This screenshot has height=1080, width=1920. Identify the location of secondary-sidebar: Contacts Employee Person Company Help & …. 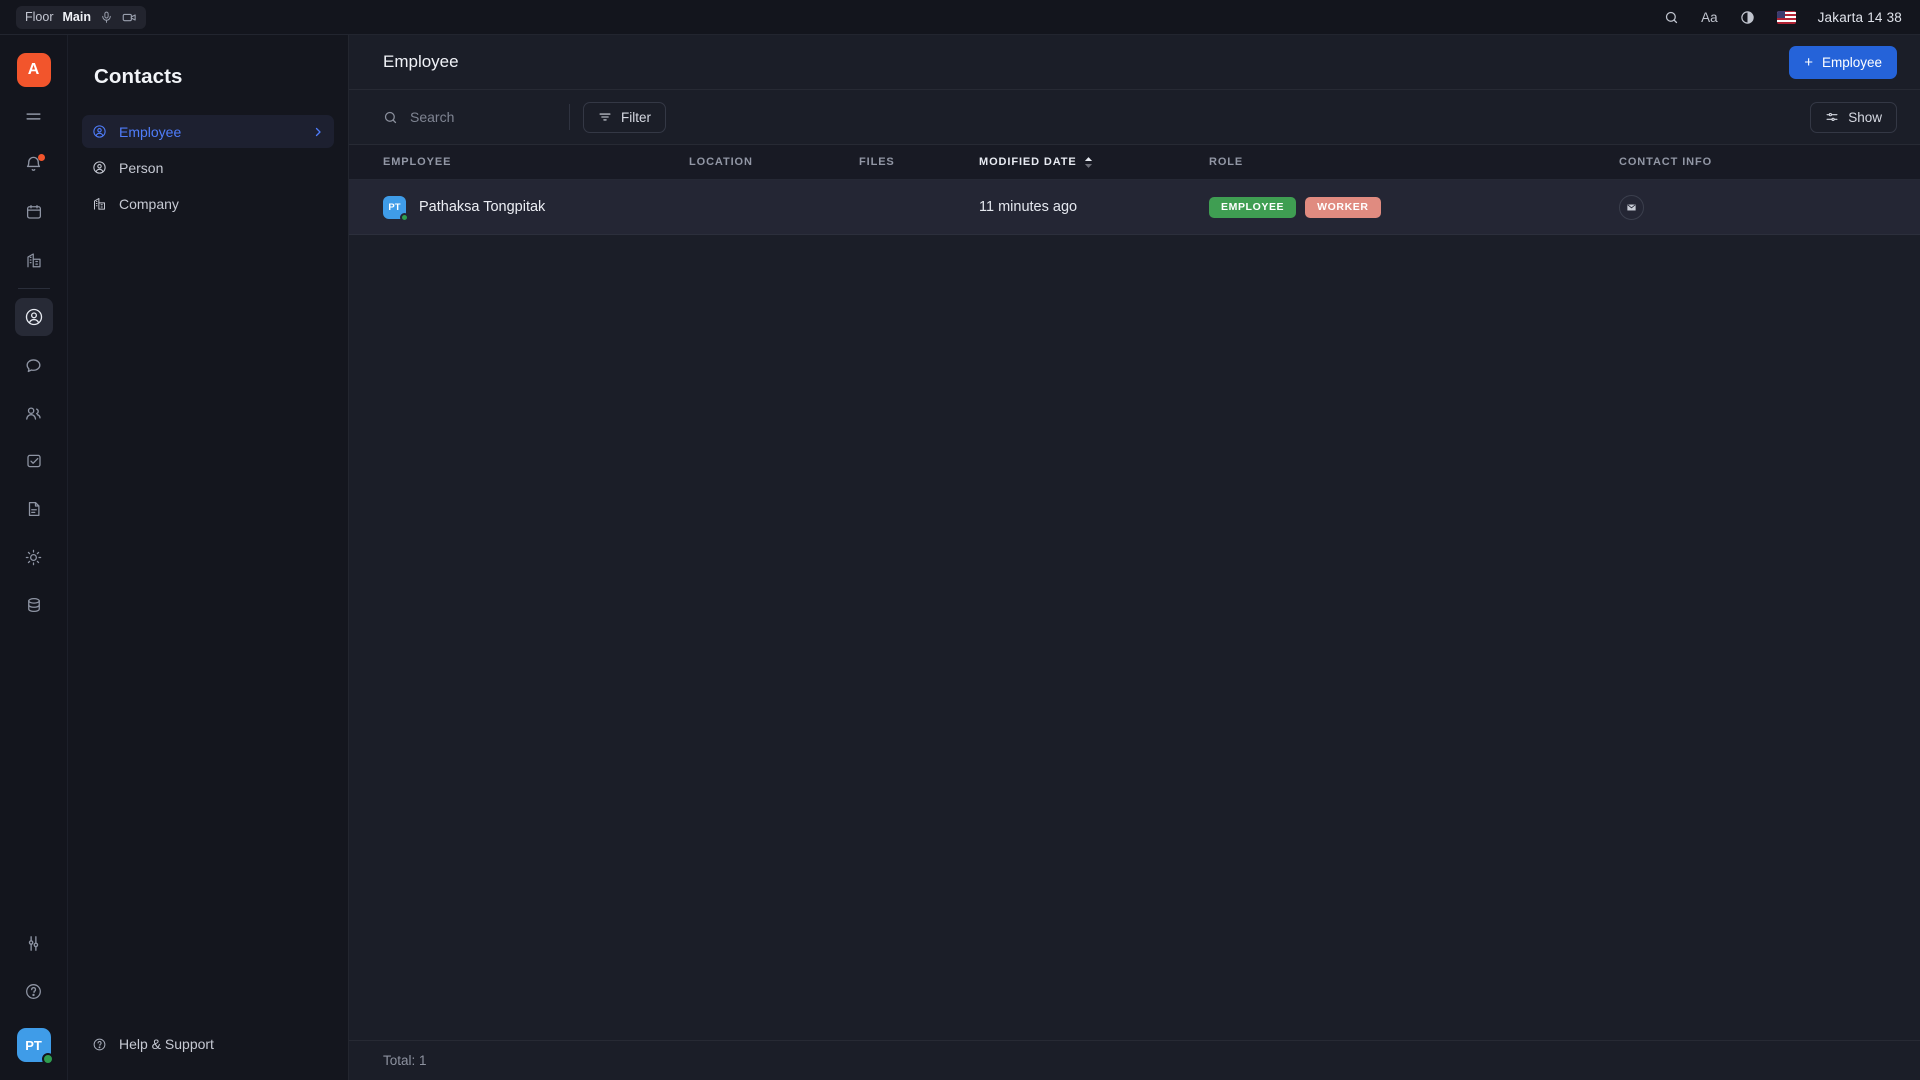
(208, 557).